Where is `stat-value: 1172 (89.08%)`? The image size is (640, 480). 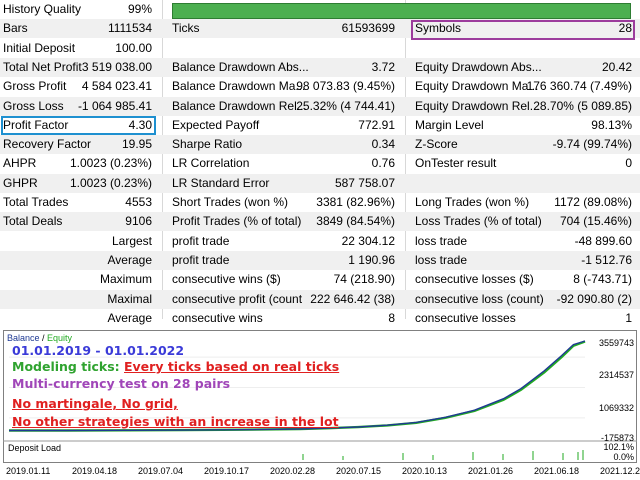
stat-value: 1172 (89.08%) is located at coordinates (593, 202).